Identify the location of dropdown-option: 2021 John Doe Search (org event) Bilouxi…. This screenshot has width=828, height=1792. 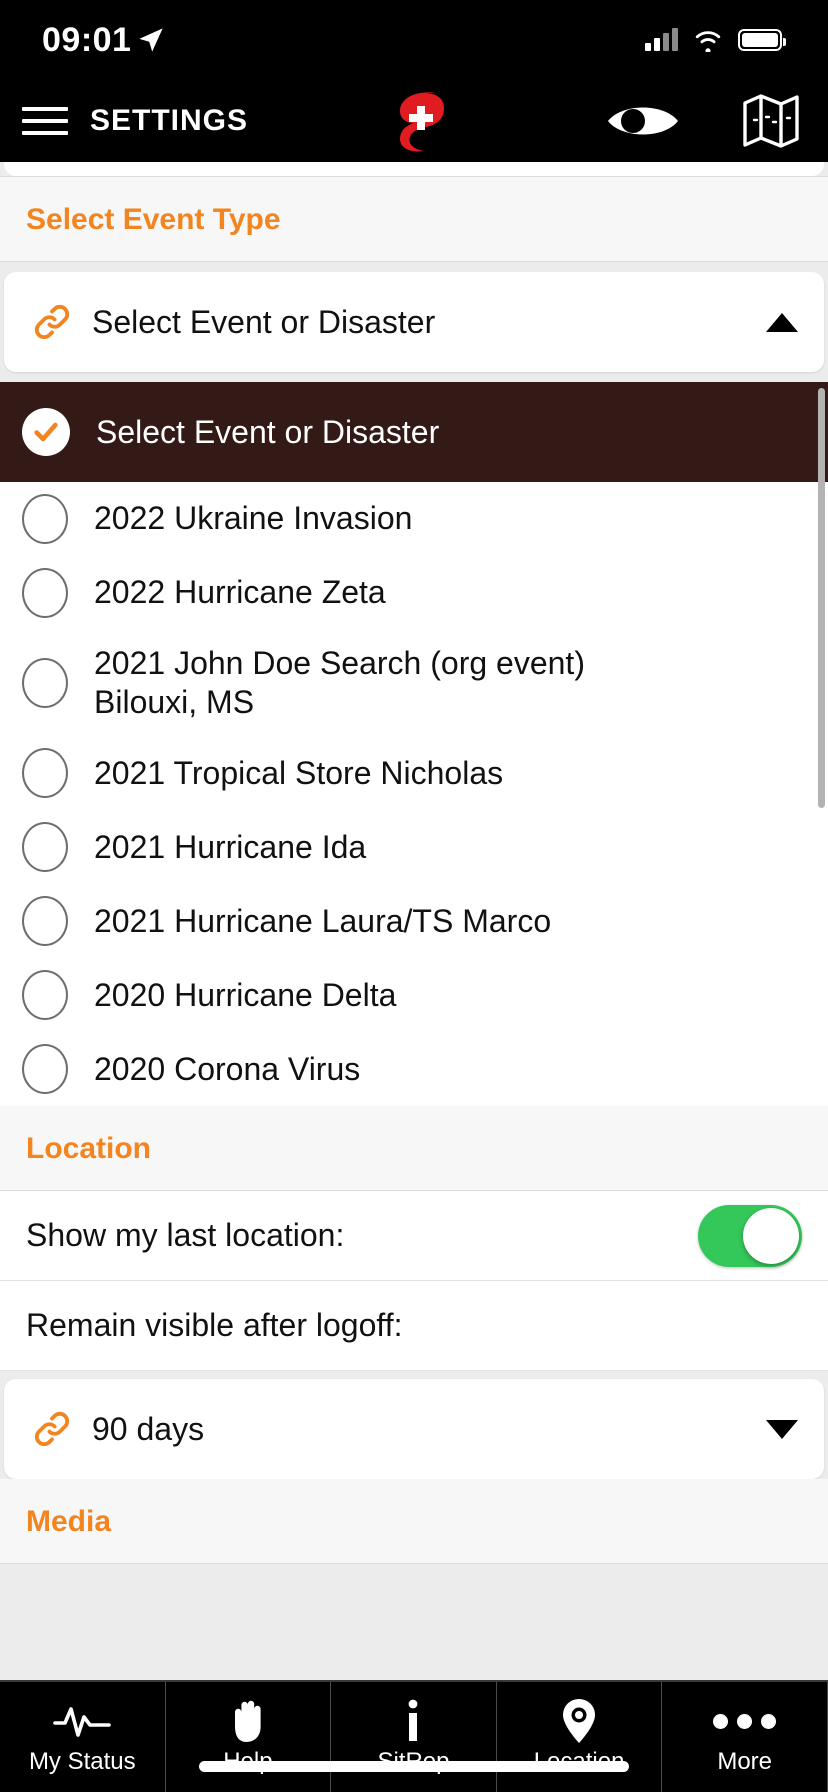
(414, 683).